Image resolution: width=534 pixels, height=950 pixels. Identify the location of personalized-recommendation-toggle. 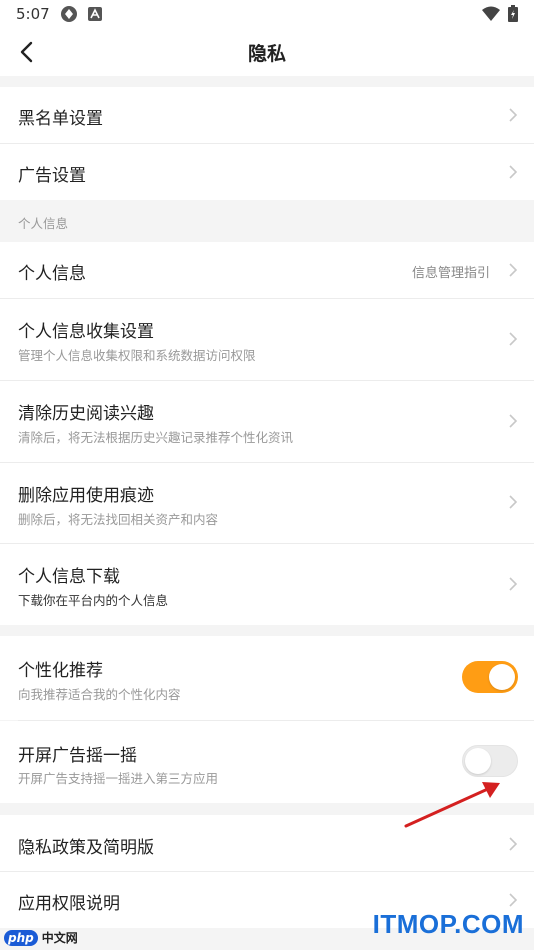
(490, 677).